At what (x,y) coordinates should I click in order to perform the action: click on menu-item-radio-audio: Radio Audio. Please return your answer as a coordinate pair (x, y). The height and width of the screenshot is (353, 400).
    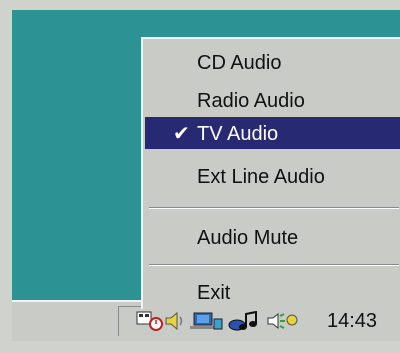
    Looking at the image, I should click on (272, 100).